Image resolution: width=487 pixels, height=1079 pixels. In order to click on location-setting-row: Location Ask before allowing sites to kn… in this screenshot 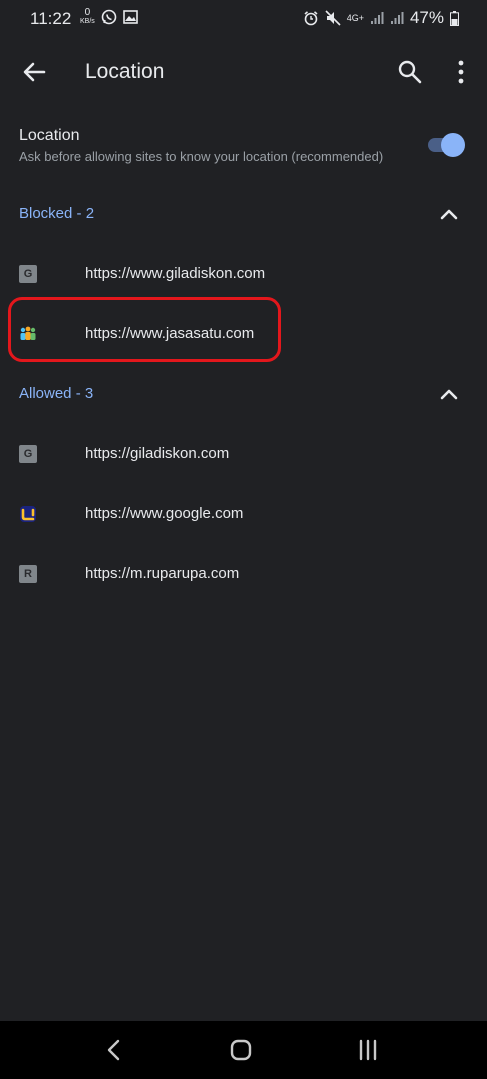, I will do `click(243, 148)`.